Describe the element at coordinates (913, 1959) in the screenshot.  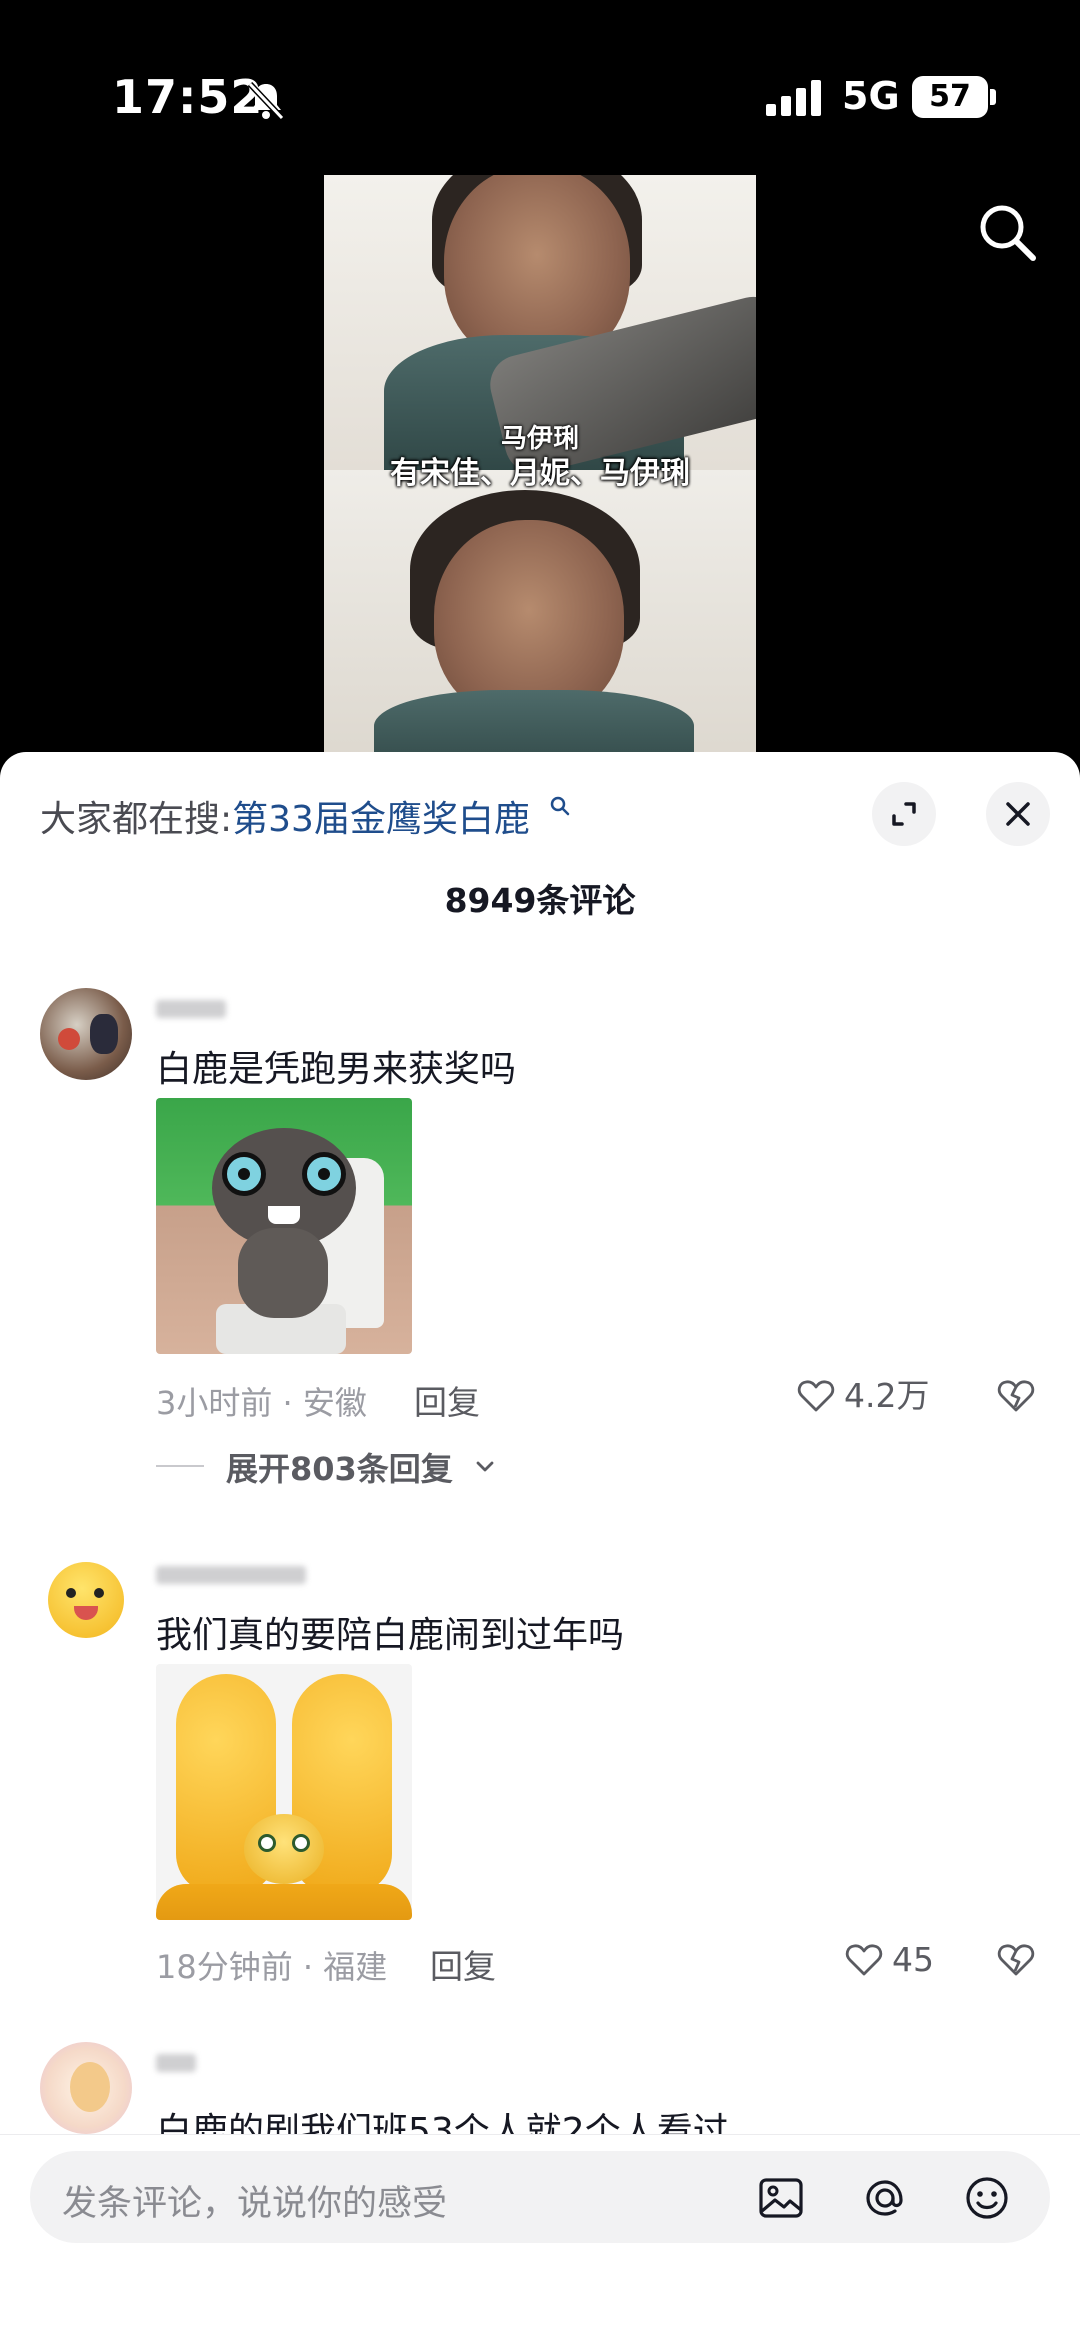
I see `like-count: 45` at that location.